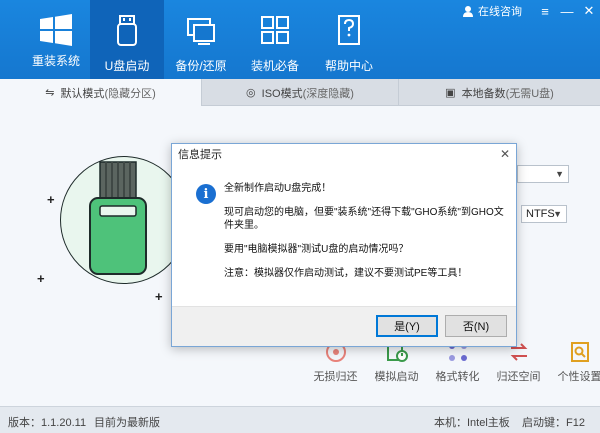 This screenshot has height=433, width=600. Describe the element at coordinates (127, 423) in the screenshot. I see `latest-version-text: 目前为最新版` at that location.